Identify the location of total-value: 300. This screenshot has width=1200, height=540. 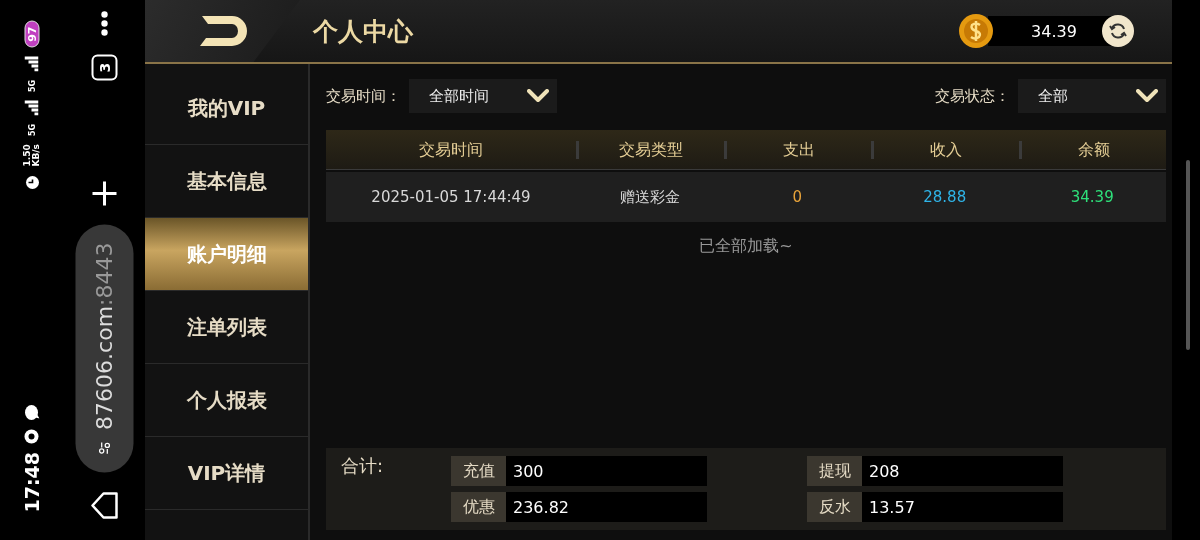
(606, 471).